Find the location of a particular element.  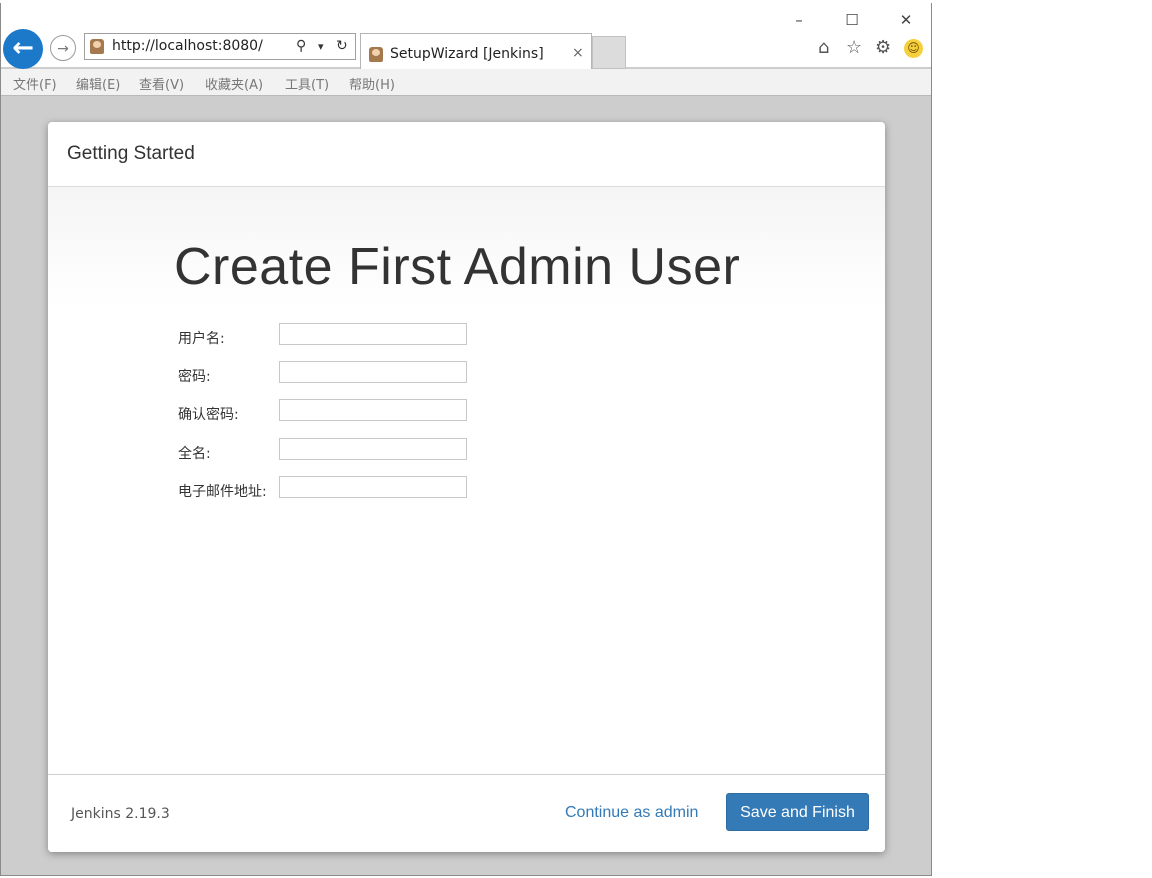

tab-setupwizard: SetupWizard [Jenkins] × is located at coordinates (476, 51).